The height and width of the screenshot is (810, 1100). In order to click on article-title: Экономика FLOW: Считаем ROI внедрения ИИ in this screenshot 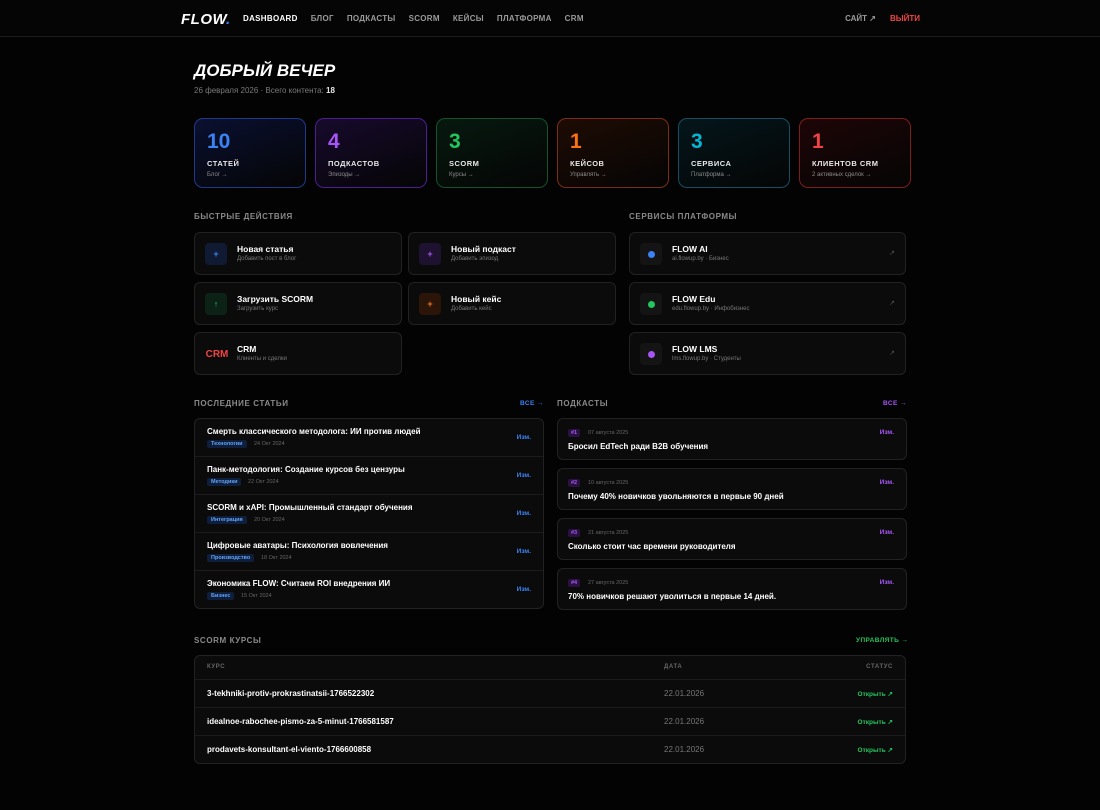, I will do `click(299, 583)`.